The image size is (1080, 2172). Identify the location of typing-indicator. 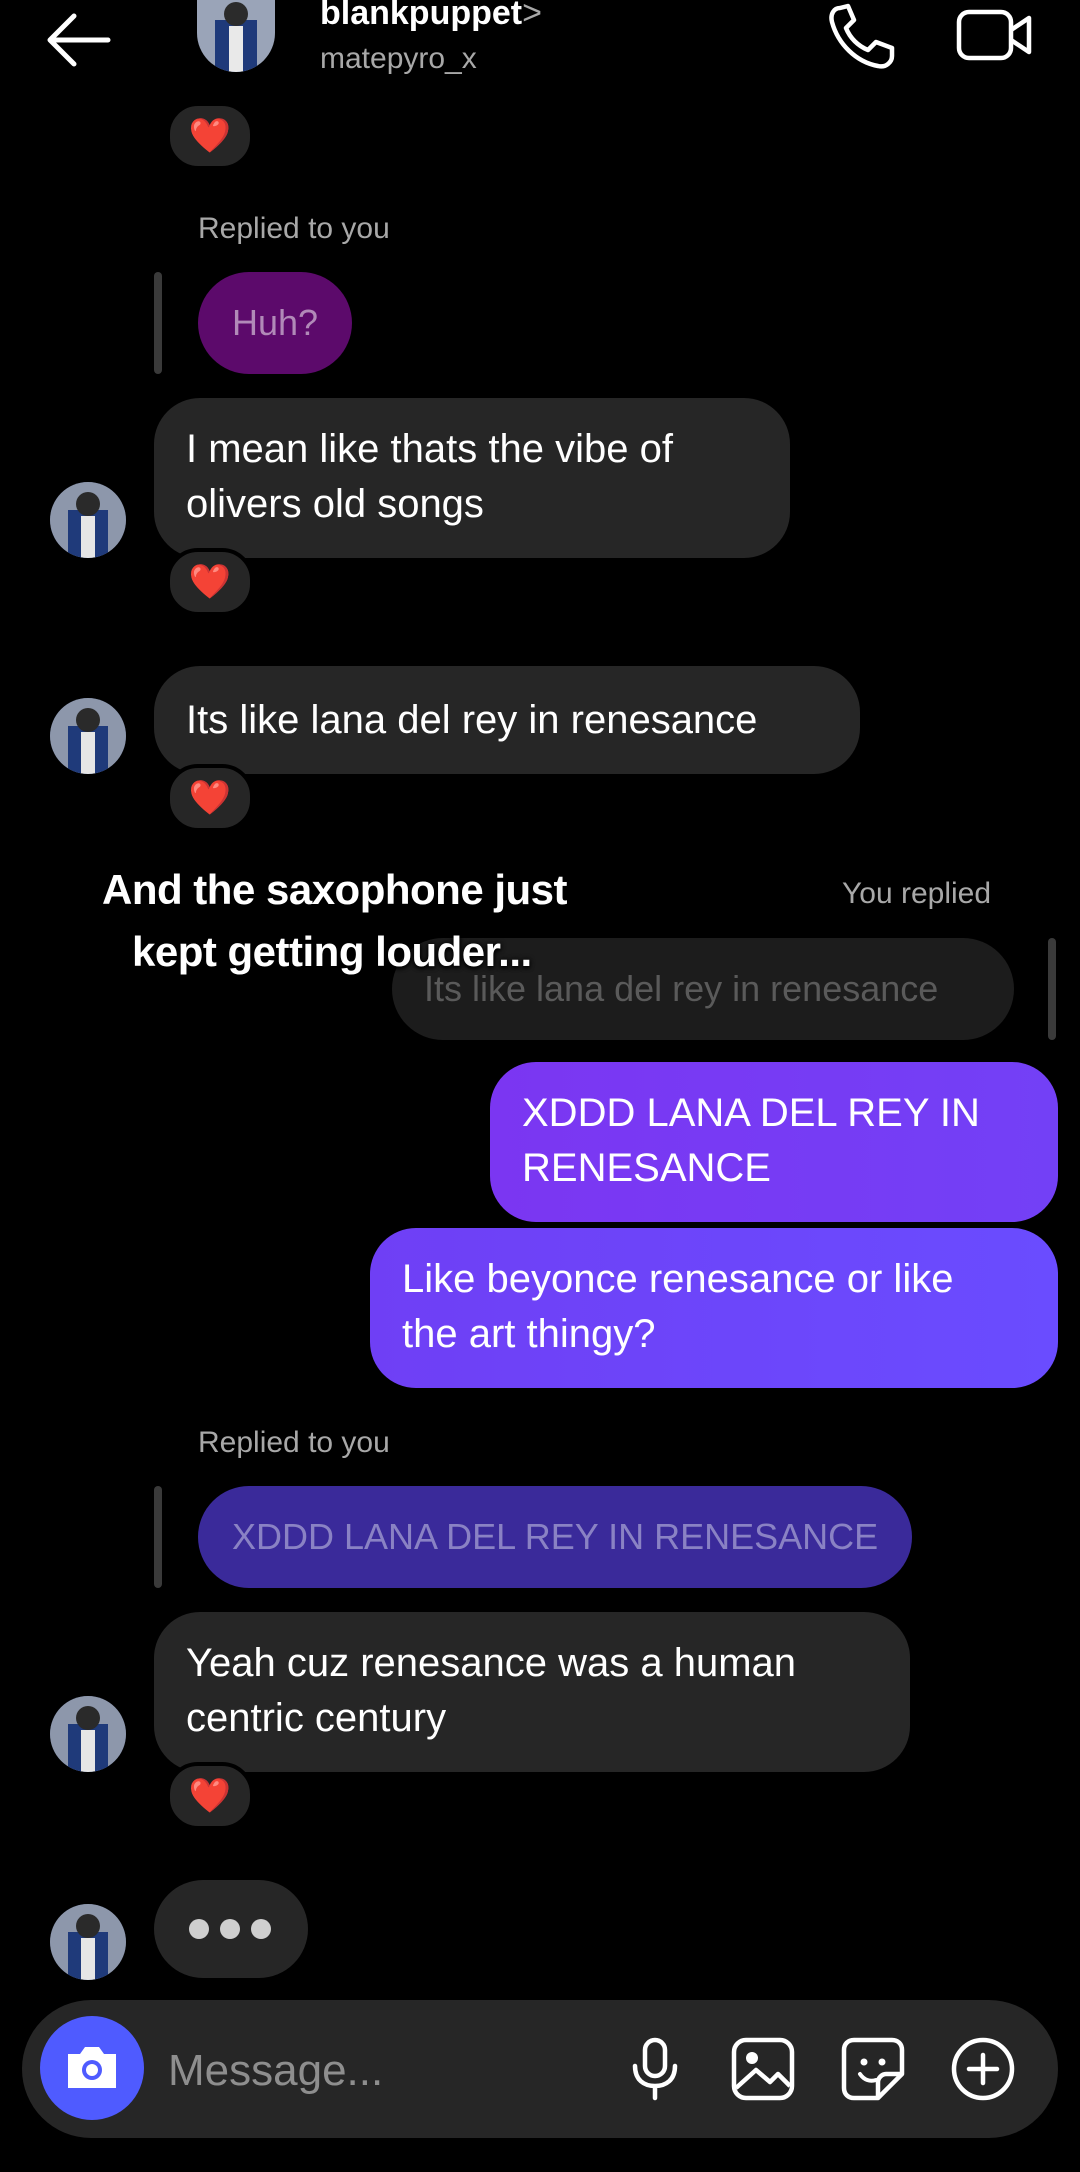
(231, 1929).